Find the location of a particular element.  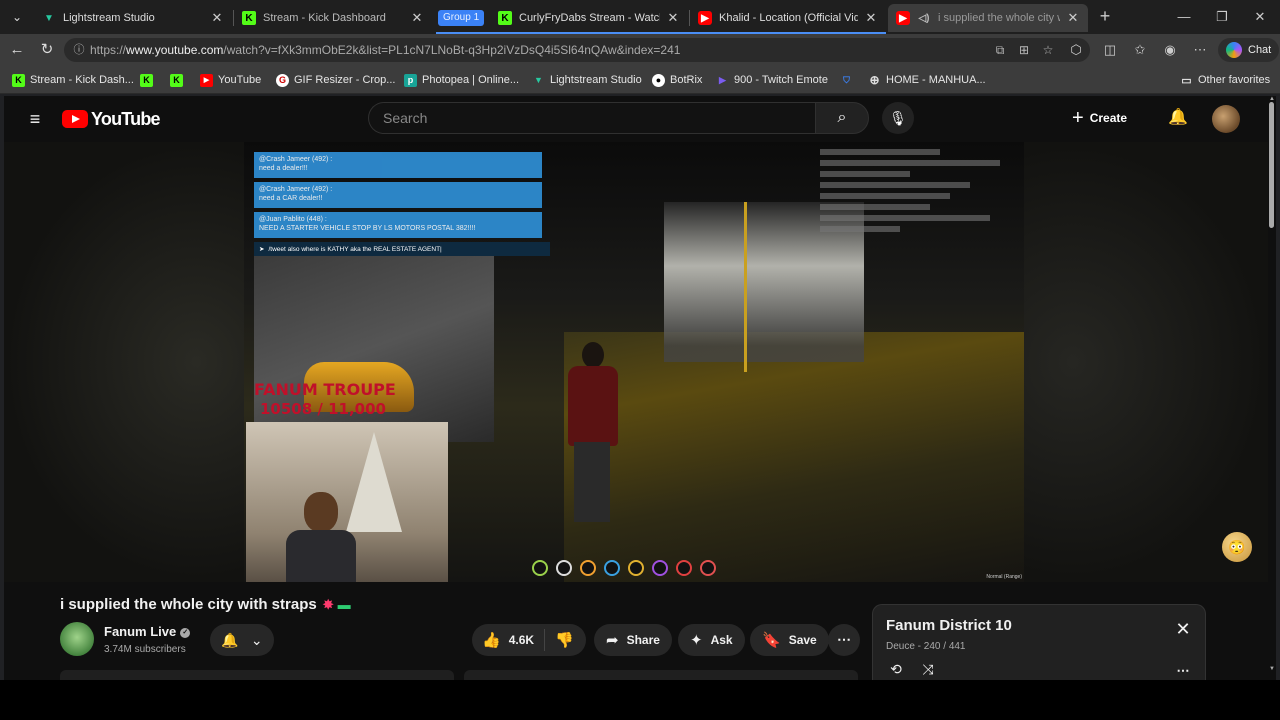

bookmark-botrix: ● BotRix is located at coordinates (677, 80).